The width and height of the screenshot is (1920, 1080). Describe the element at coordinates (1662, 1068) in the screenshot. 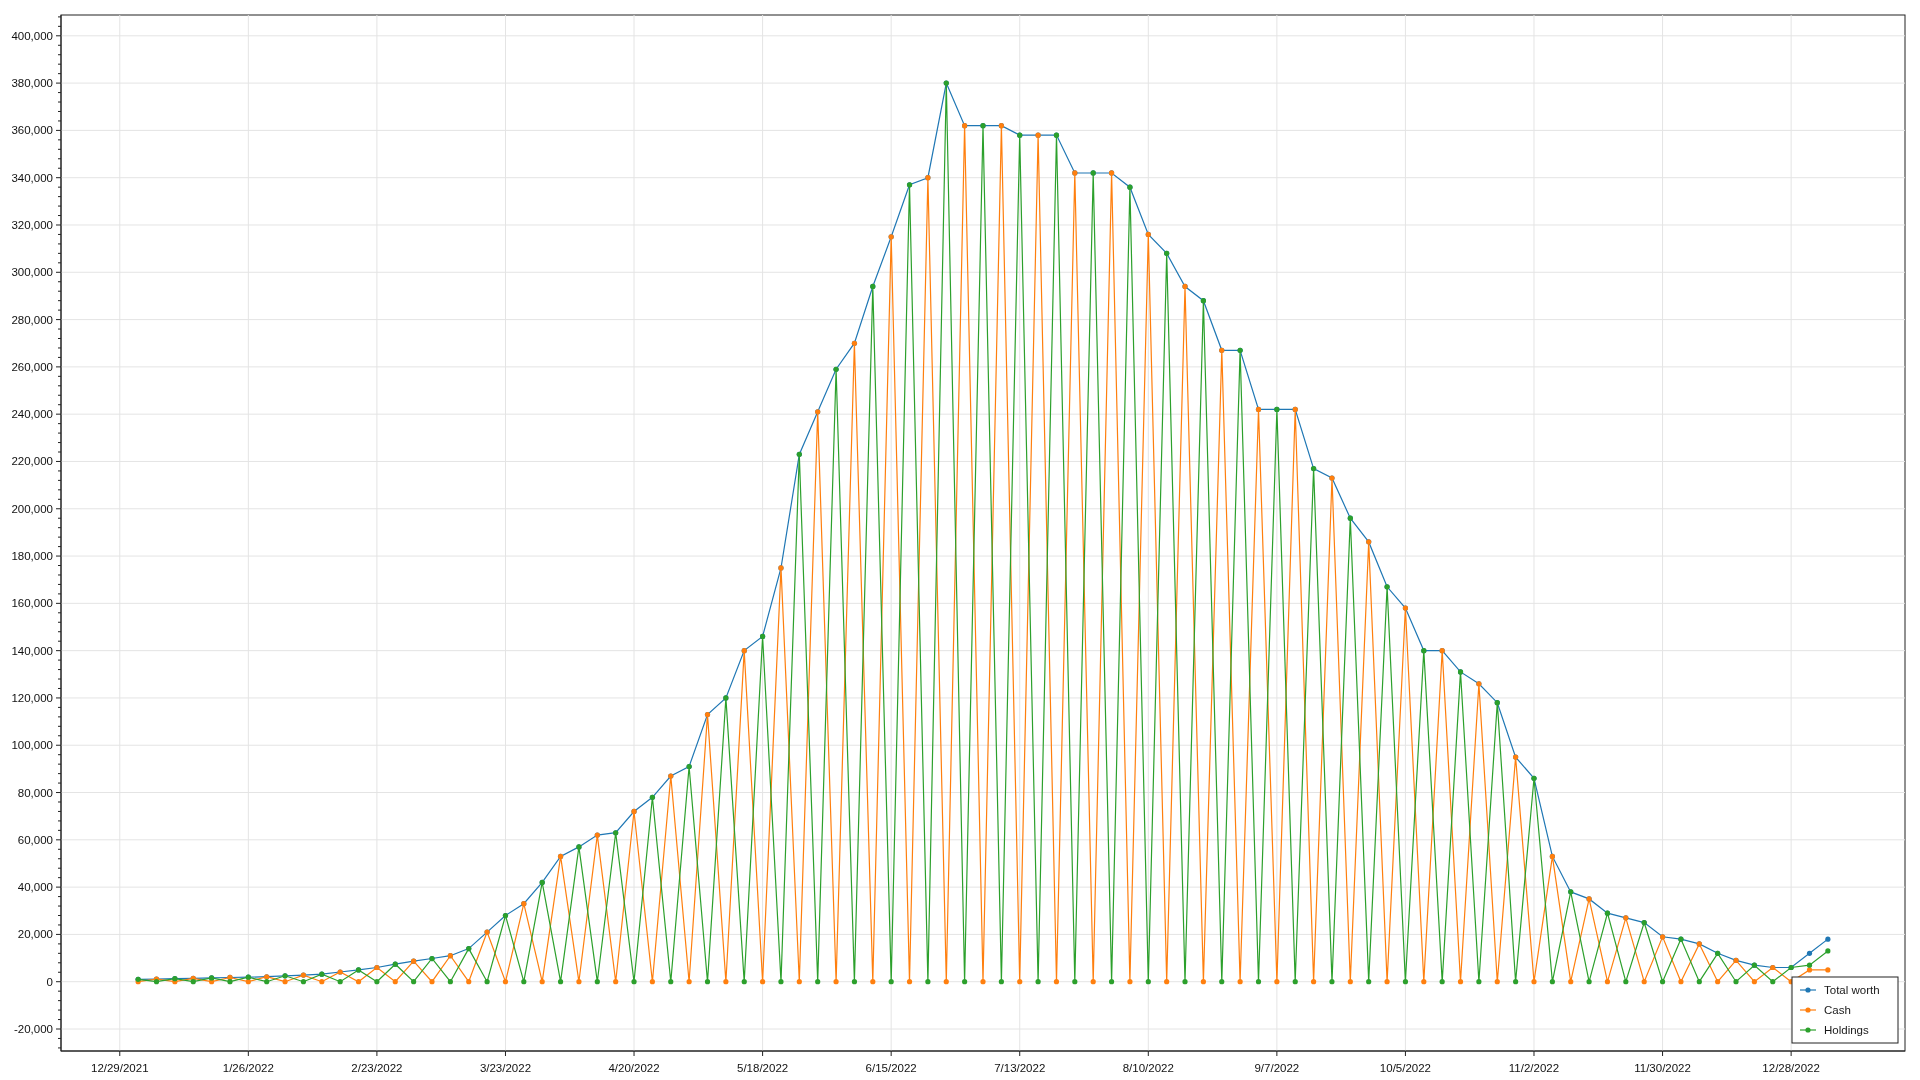

I see `x-axis-label: 11/30/2022` at that location.